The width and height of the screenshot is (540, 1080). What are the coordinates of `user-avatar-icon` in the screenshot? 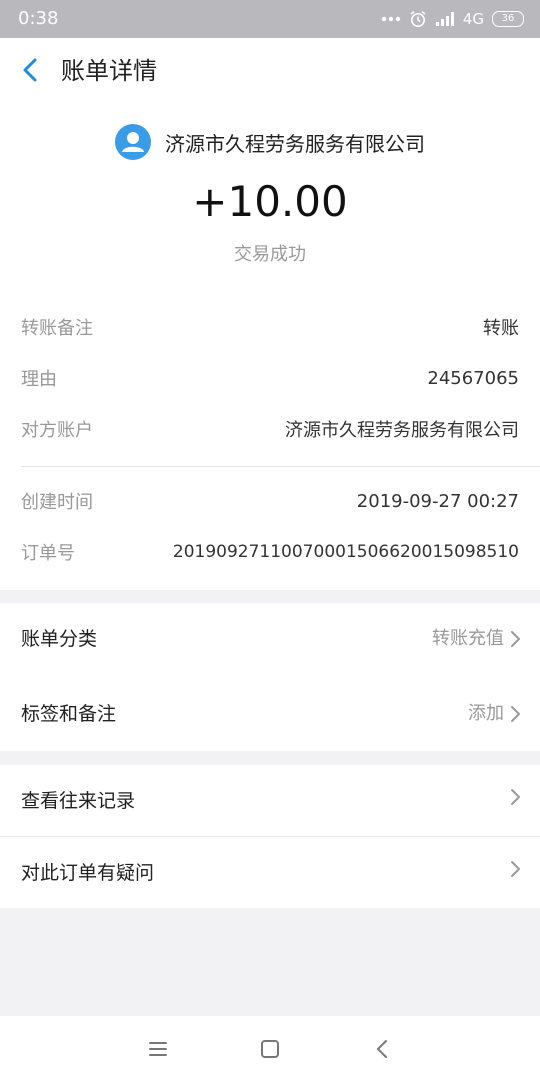 It's located at (133, 142).